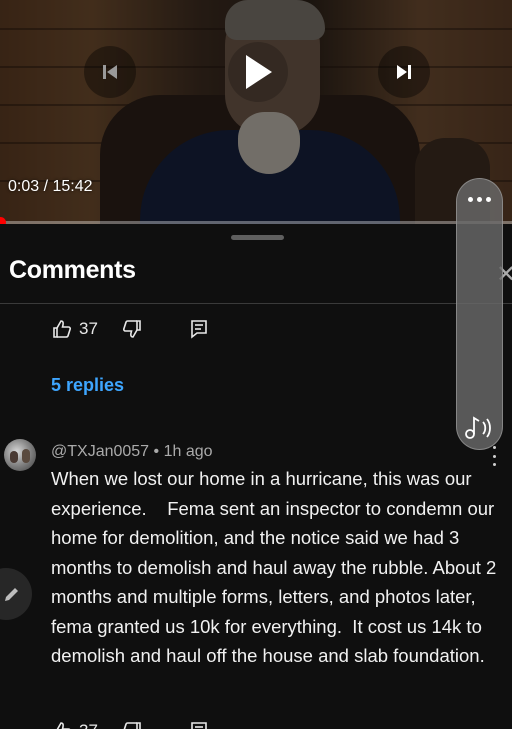  What do you see at coordinates (24, 186) in the screenshot?
I see `current-time: 0:03` at bounding box center [24, 186].